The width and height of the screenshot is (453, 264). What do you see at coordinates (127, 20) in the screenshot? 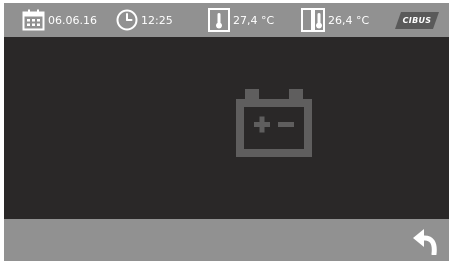
I see `clock-icon` at bounding box center [127, 20].